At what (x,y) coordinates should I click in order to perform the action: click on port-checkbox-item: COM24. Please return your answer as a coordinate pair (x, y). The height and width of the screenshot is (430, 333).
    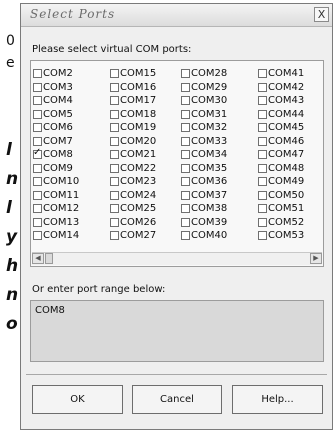
    Looking at the image, I should click on (145, 196).